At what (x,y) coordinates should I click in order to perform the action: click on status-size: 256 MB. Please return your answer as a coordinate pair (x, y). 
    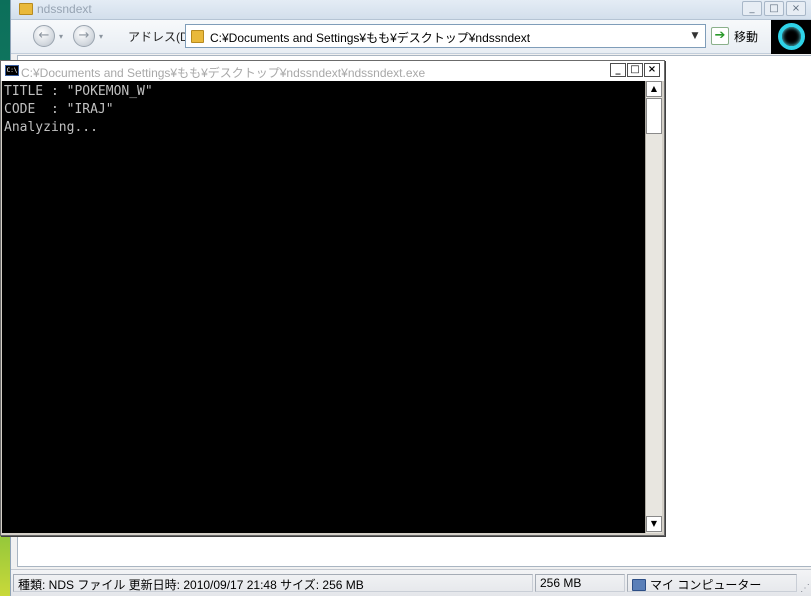
    Looking at the image, I should click on (580, 583).